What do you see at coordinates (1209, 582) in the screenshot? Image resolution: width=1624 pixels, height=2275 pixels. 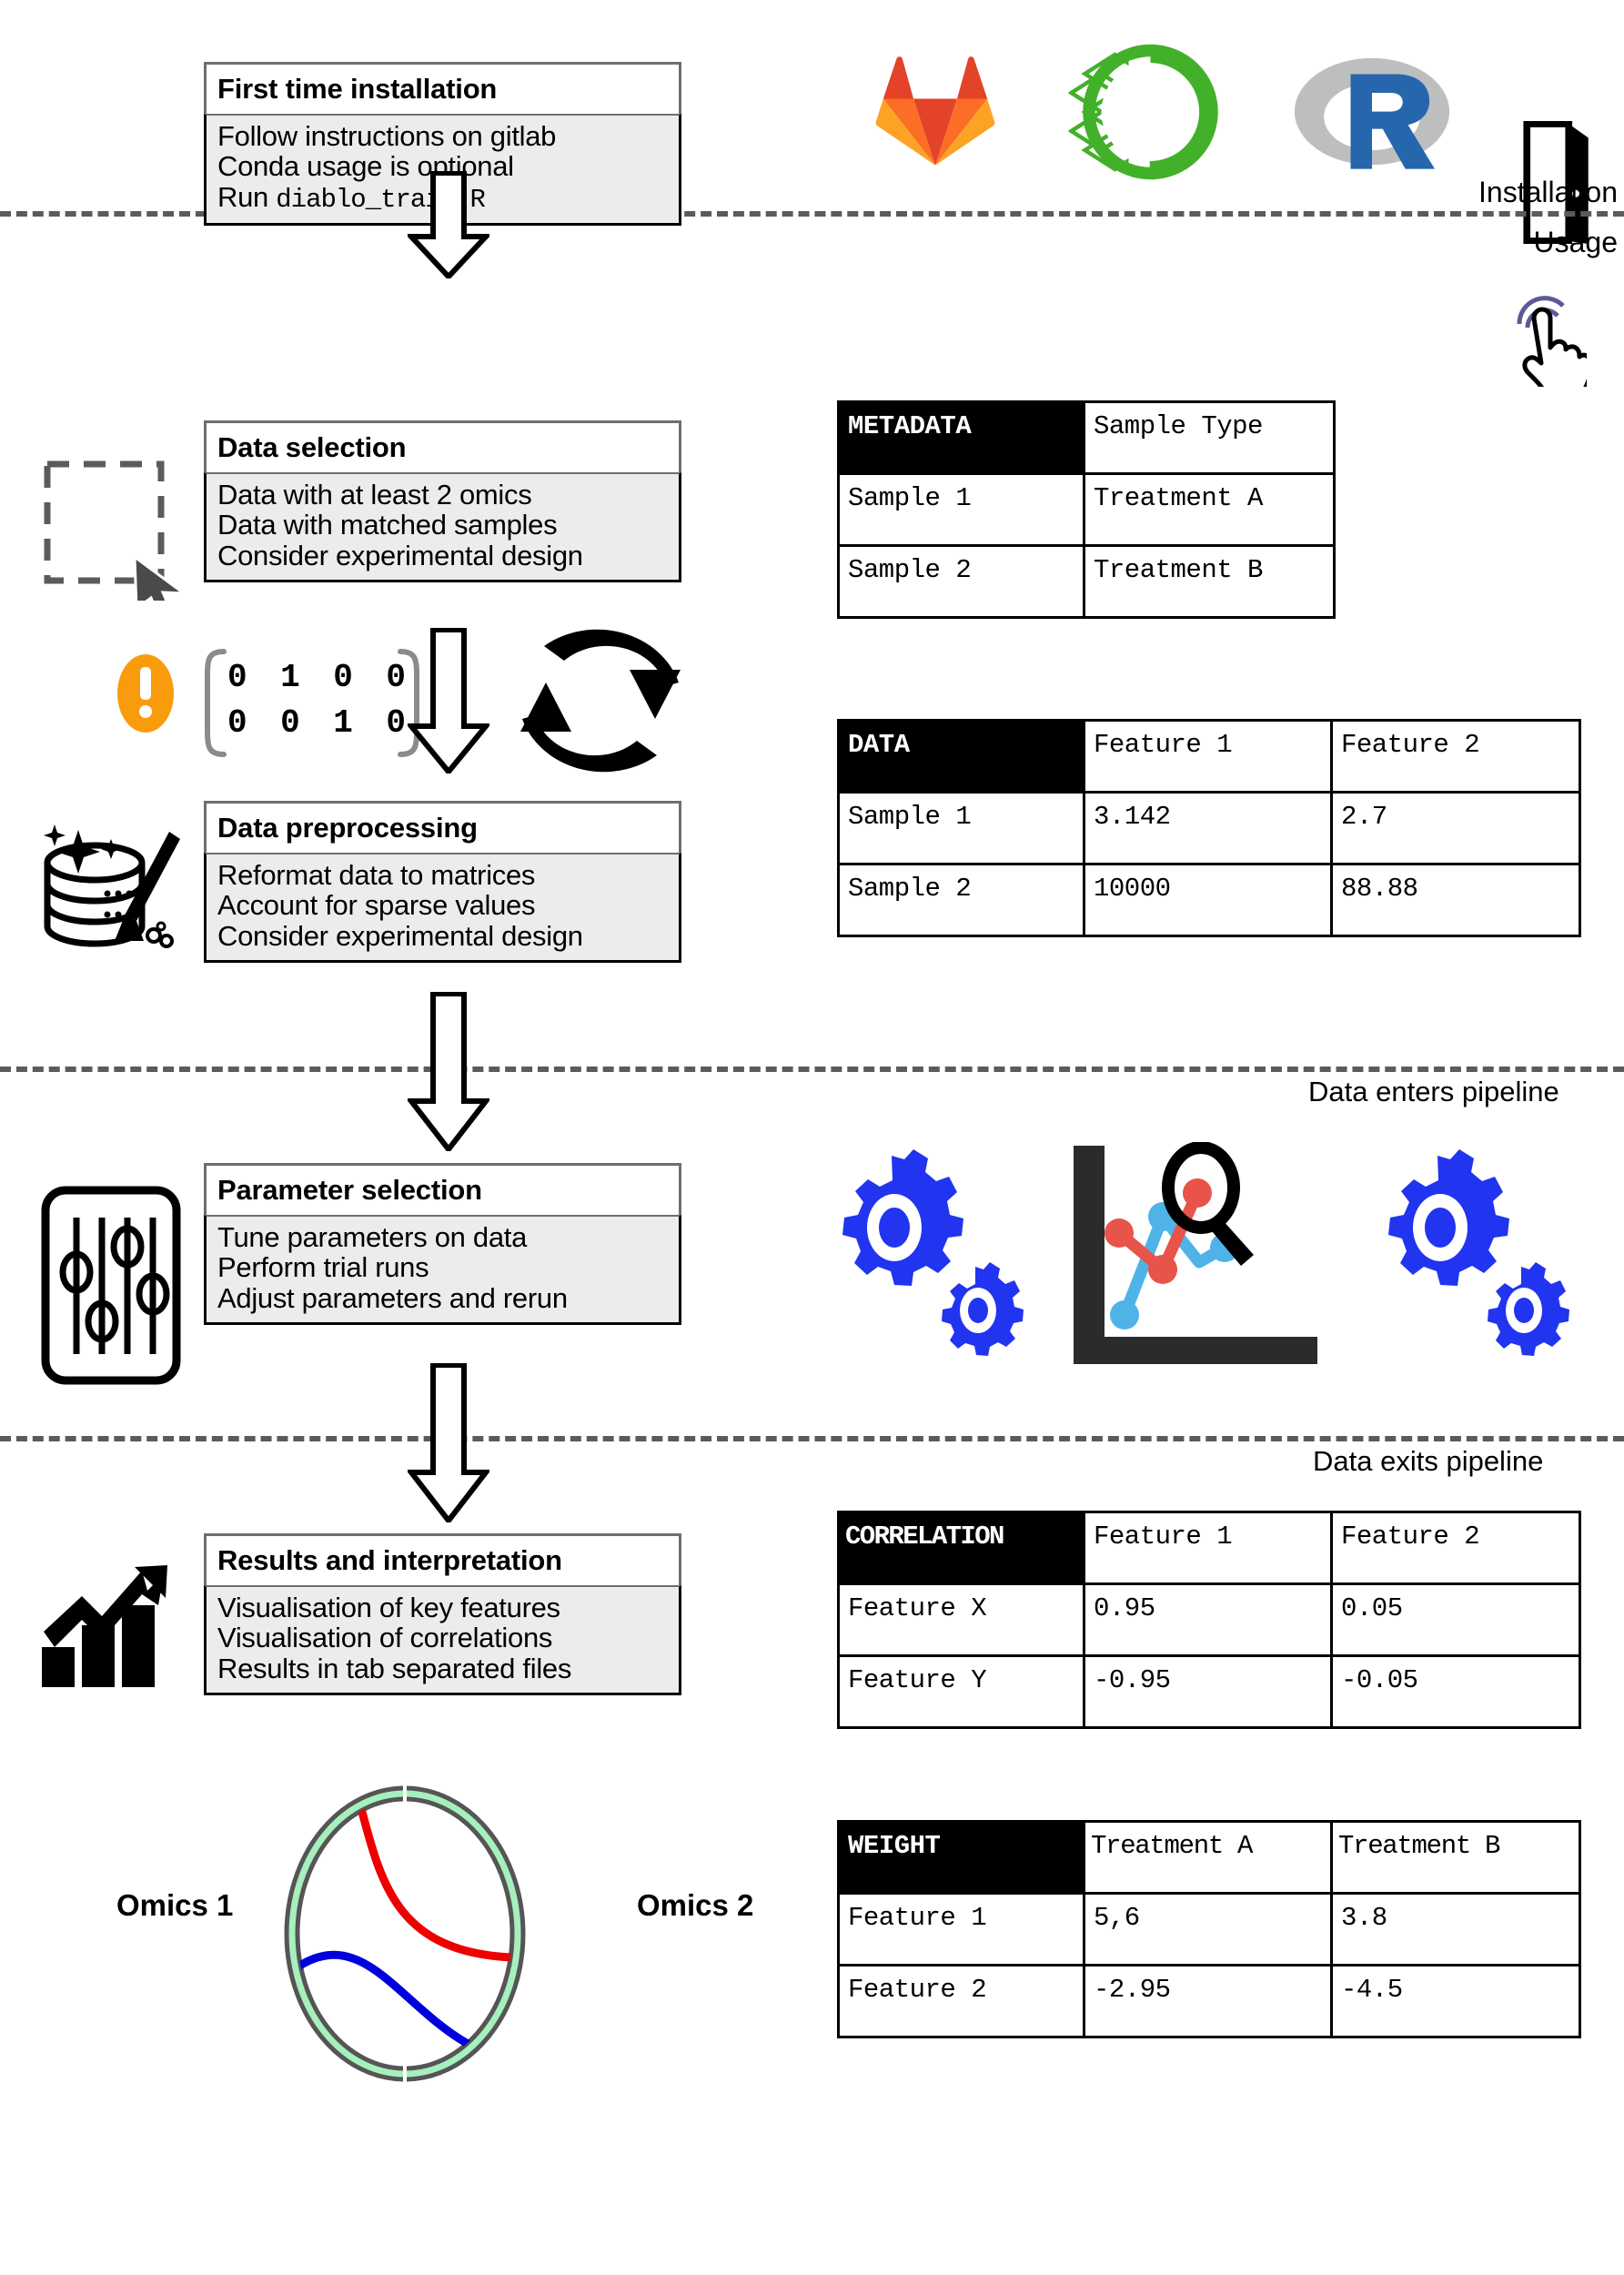 I see `table-cell: Treatment B` at bounding box center [1209, 582].